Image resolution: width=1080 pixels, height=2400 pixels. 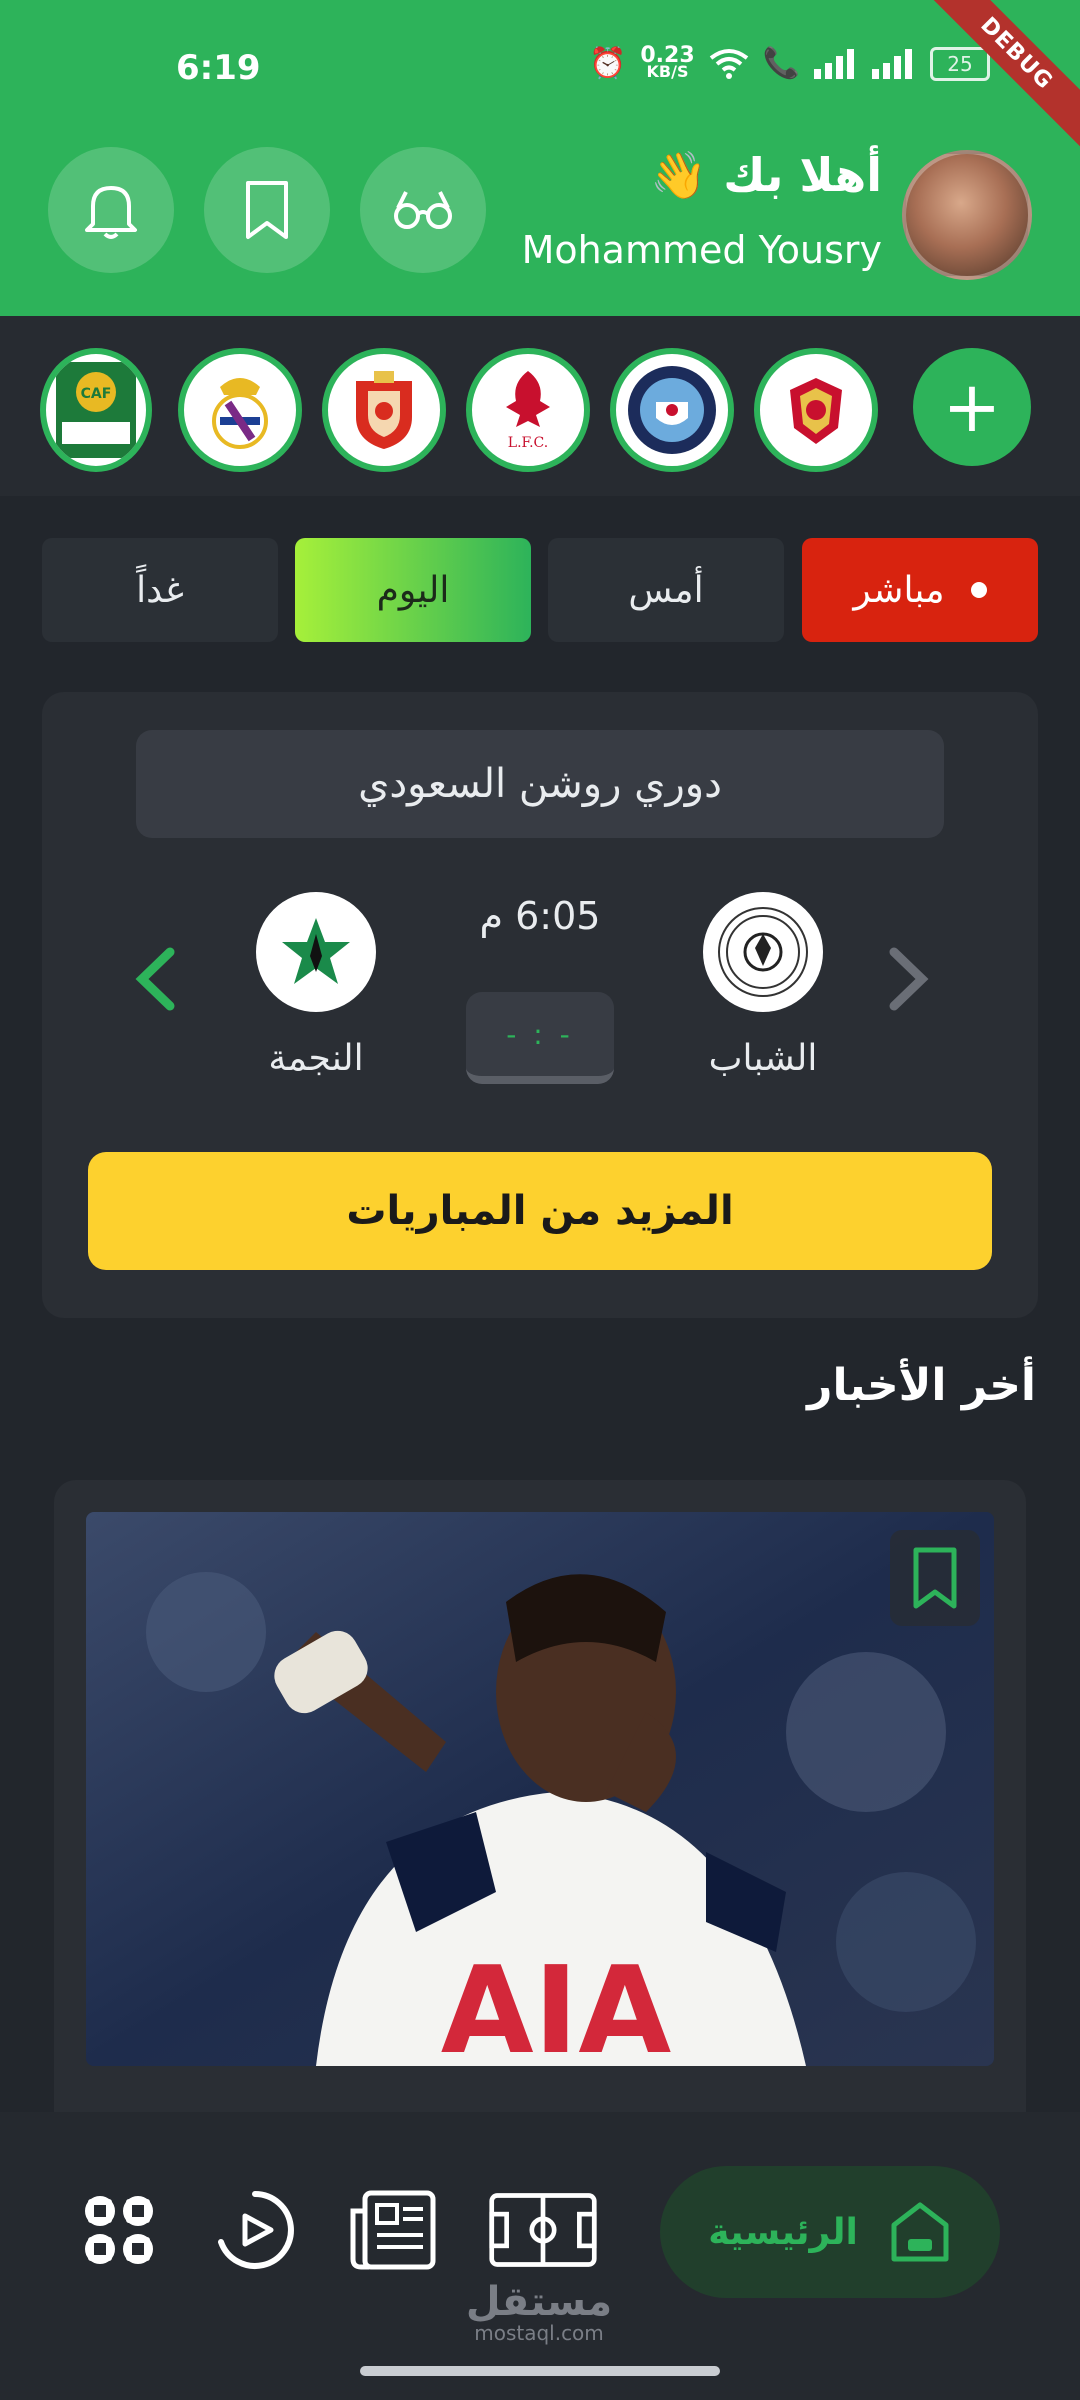 What do you see at coordinates (540, 784) in the screenshot?
I see `league-name: دوري روشن السعودي` at bounding box center [540, 784].